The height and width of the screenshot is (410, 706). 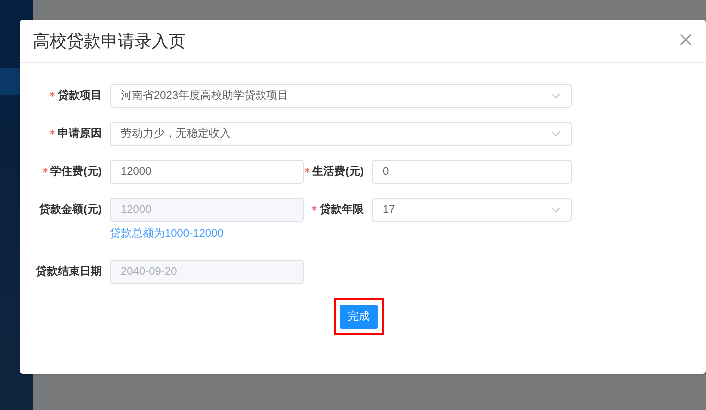 I want to click on select-field: 劳动力少，无稳定收入, so click(x=341, y=134).